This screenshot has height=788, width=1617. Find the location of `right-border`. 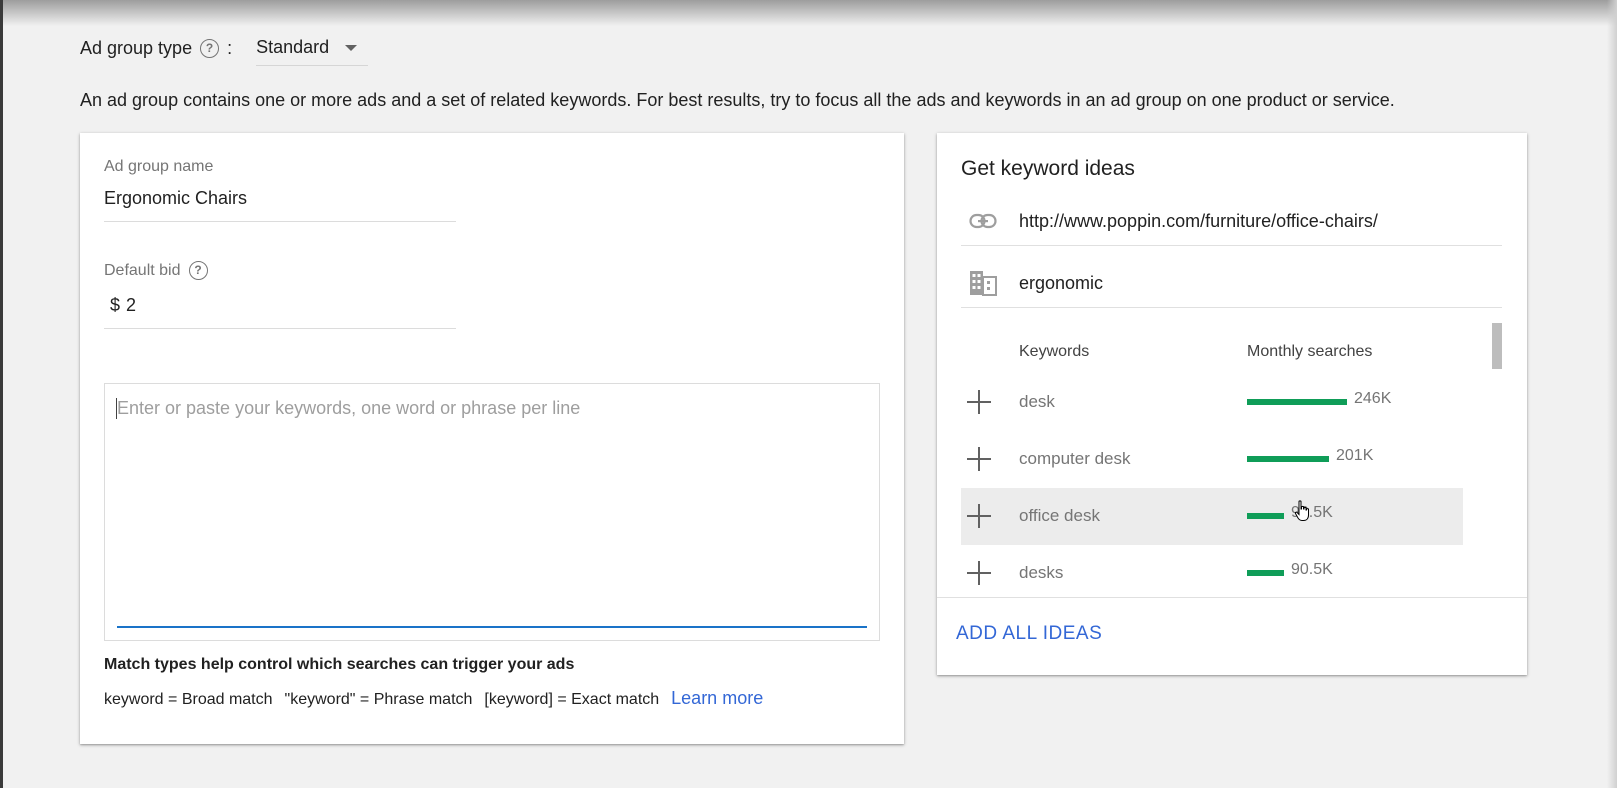

right-border is located at coordinates (1612, 394).